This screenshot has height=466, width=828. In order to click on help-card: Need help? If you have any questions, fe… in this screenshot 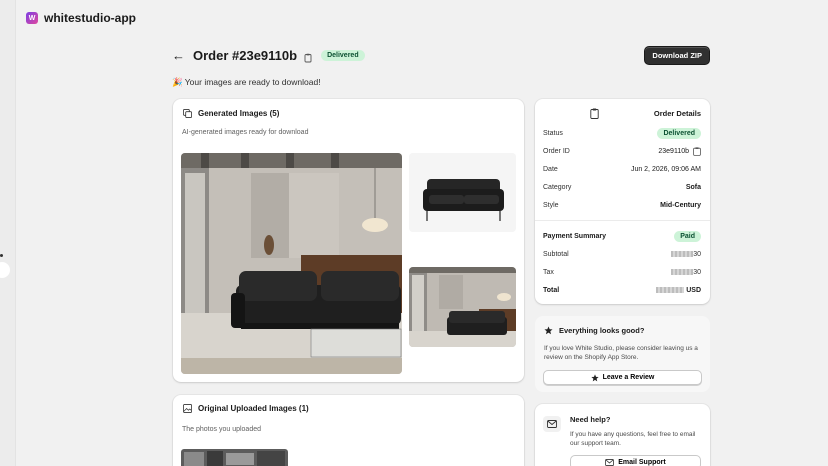, I will do `click(622, 435)`.